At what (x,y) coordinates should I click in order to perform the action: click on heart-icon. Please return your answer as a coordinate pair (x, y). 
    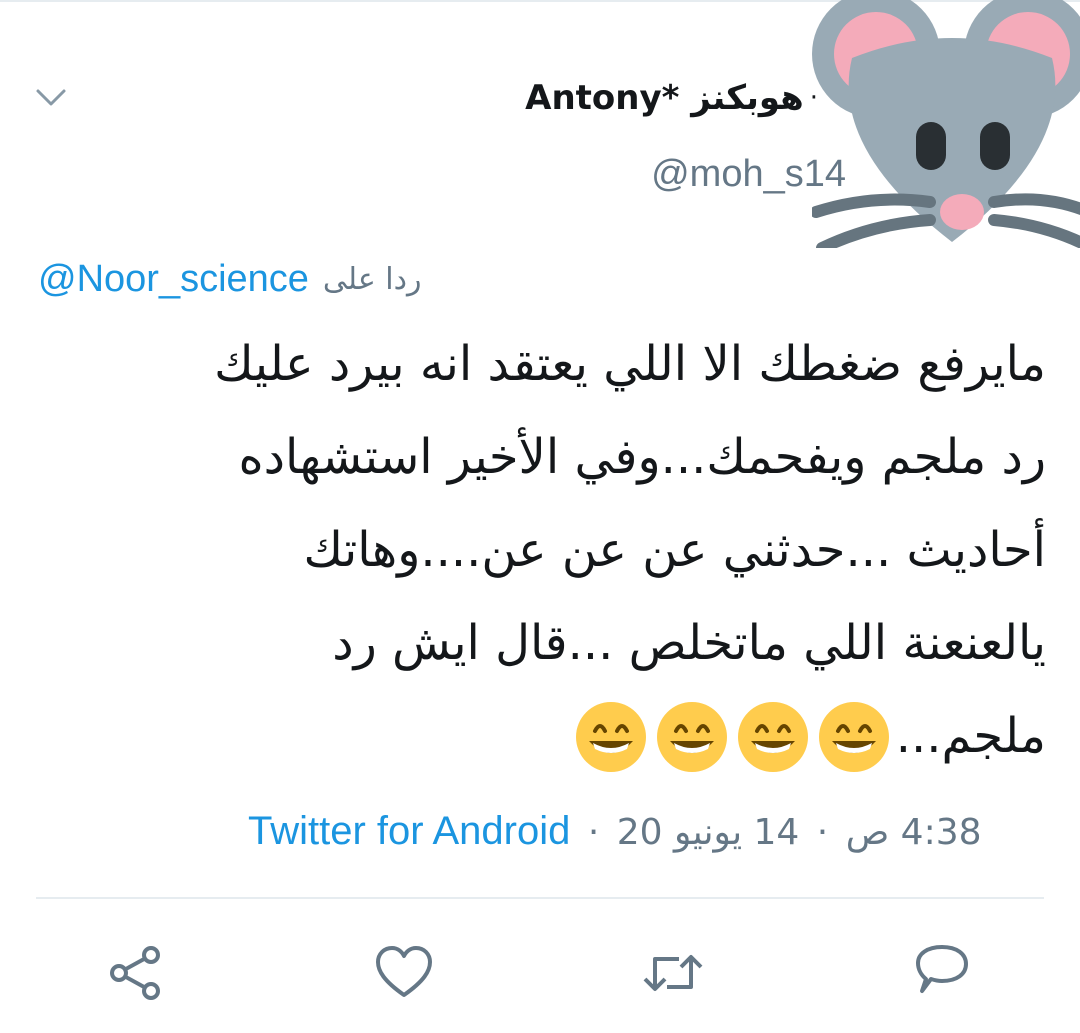
    Looking at the image, I should click on (404, 971).